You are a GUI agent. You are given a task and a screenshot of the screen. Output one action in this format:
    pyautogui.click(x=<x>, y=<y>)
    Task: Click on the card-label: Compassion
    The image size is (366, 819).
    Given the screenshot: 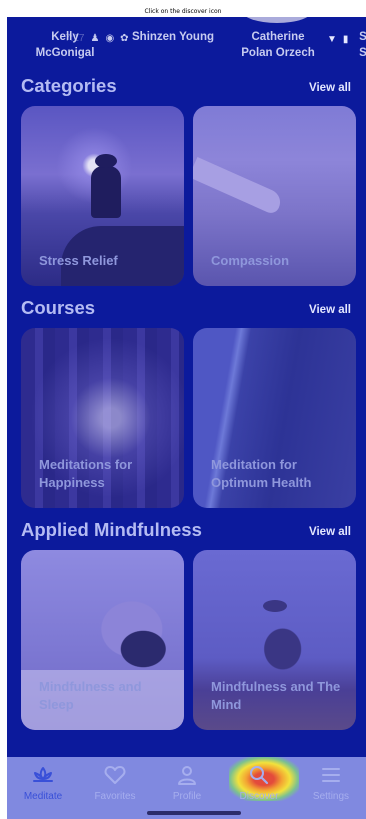 What is the action you would take?
    pyautogui.click(x=250, y=260)
    